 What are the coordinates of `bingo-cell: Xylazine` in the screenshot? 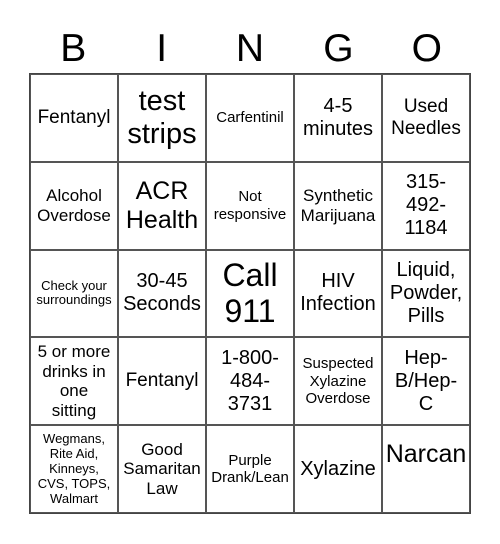 It's located at (338, 469).